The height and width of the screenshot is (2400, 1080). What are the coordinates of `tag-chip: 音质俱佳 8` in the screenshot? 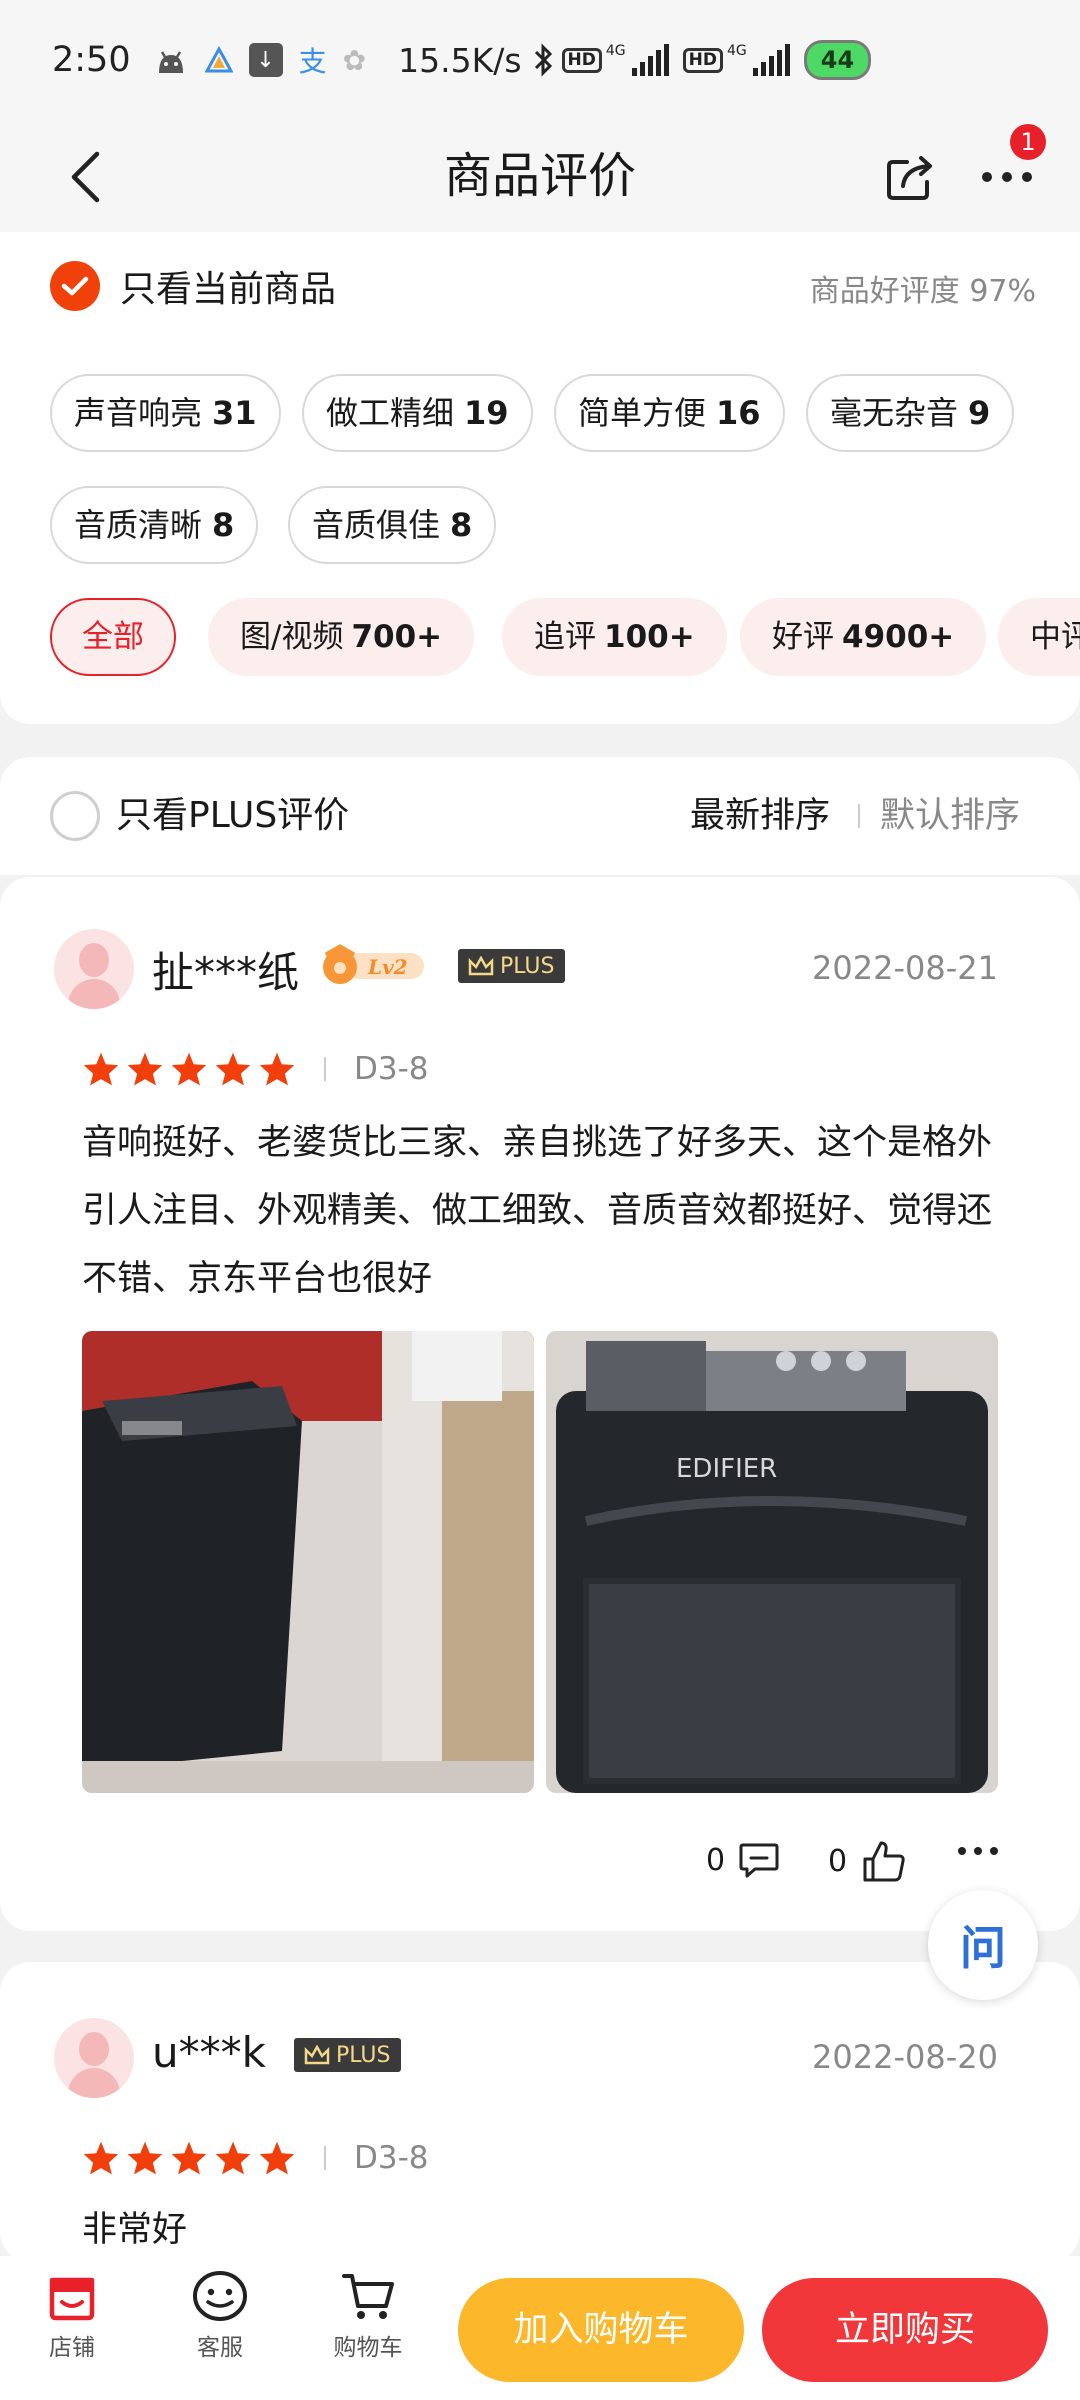 It's located at (392, 525).